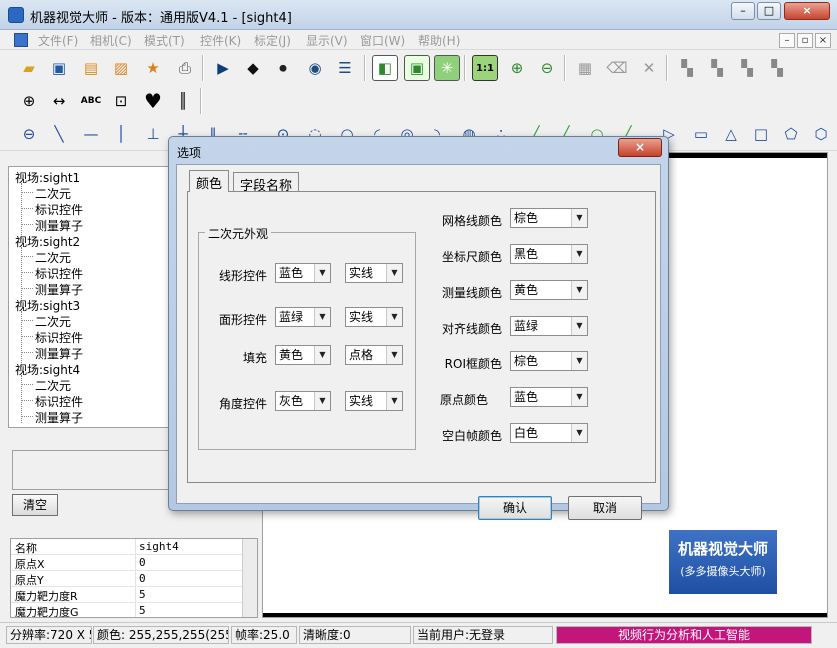 This screenshot has width=837, height=648. What do you see at coordinates (585, 68) in the screenshot?
I see `picture-disabled-icon: ▦` at bounding box center [585, 68].